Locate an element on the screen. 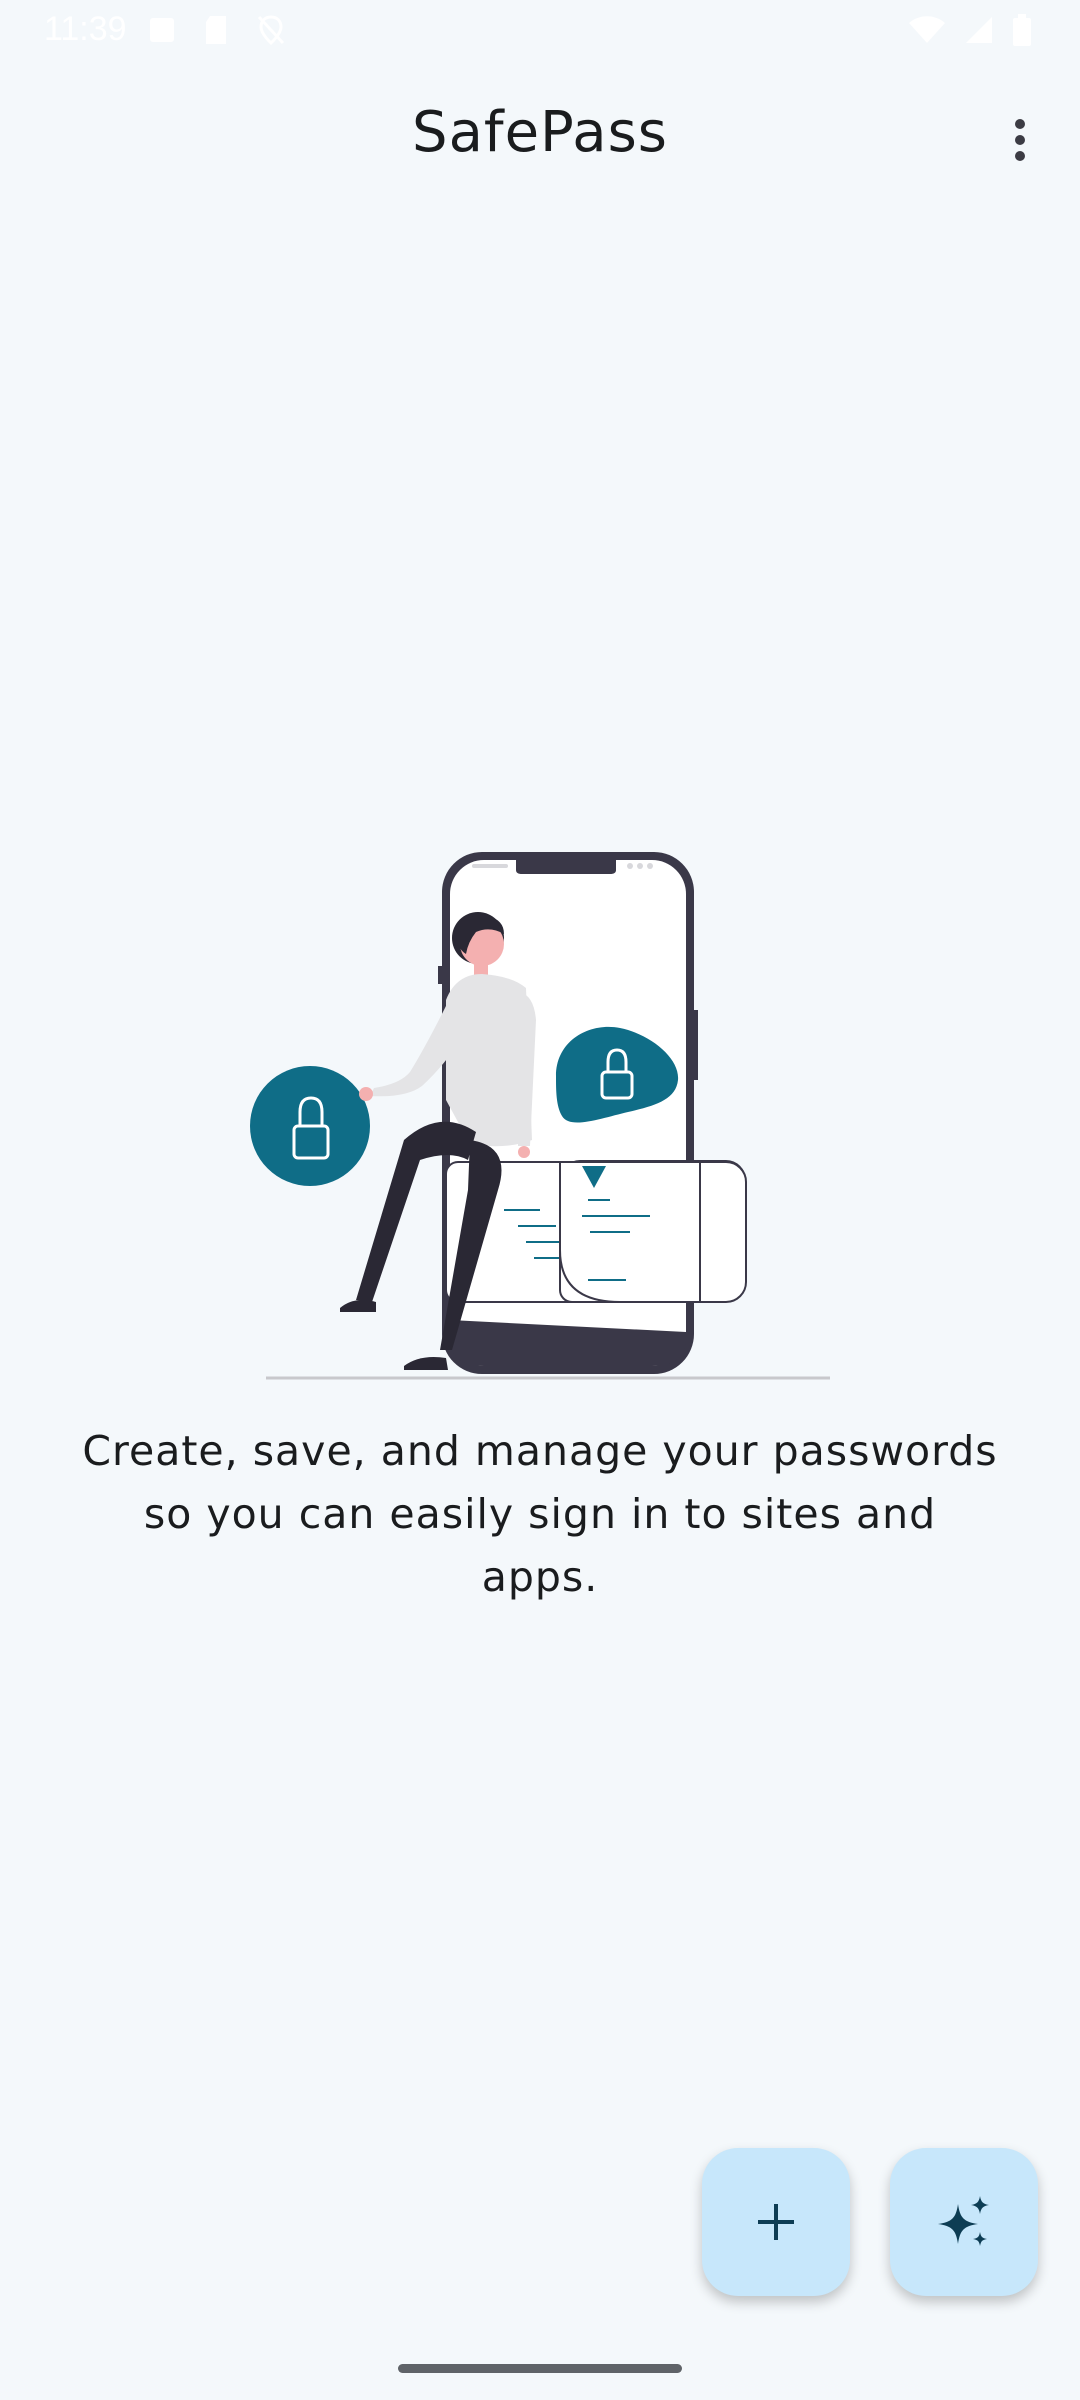 Image resolution: width=1080 pixels, height=2400 pixels. add-password-button is located at coordinates (776, 2222).